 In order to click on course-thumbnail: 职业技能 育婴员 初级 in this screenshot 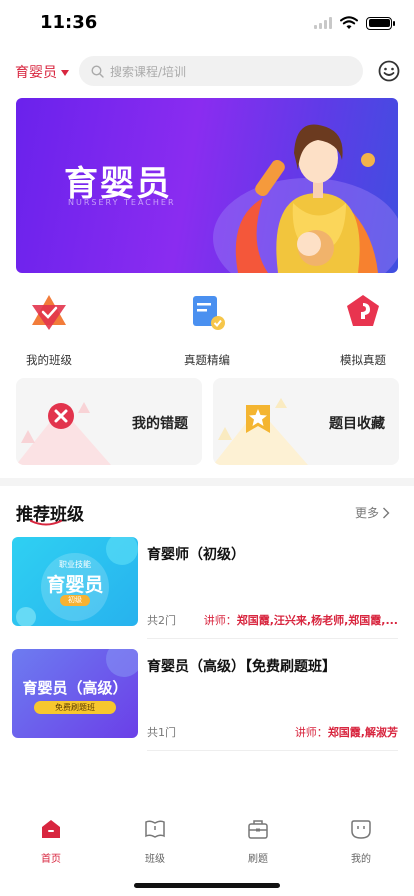, I will do `click(75, 581)`.